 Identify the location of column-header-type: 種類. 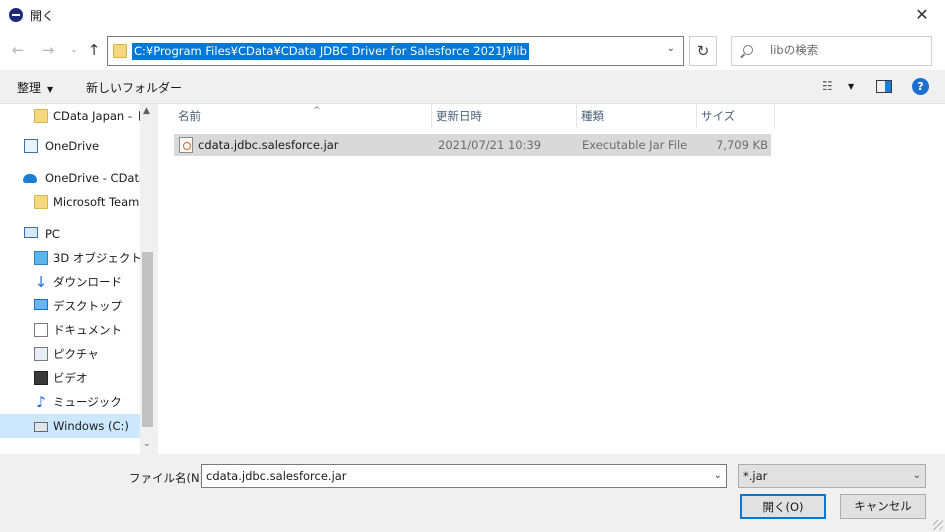
(637, 116).